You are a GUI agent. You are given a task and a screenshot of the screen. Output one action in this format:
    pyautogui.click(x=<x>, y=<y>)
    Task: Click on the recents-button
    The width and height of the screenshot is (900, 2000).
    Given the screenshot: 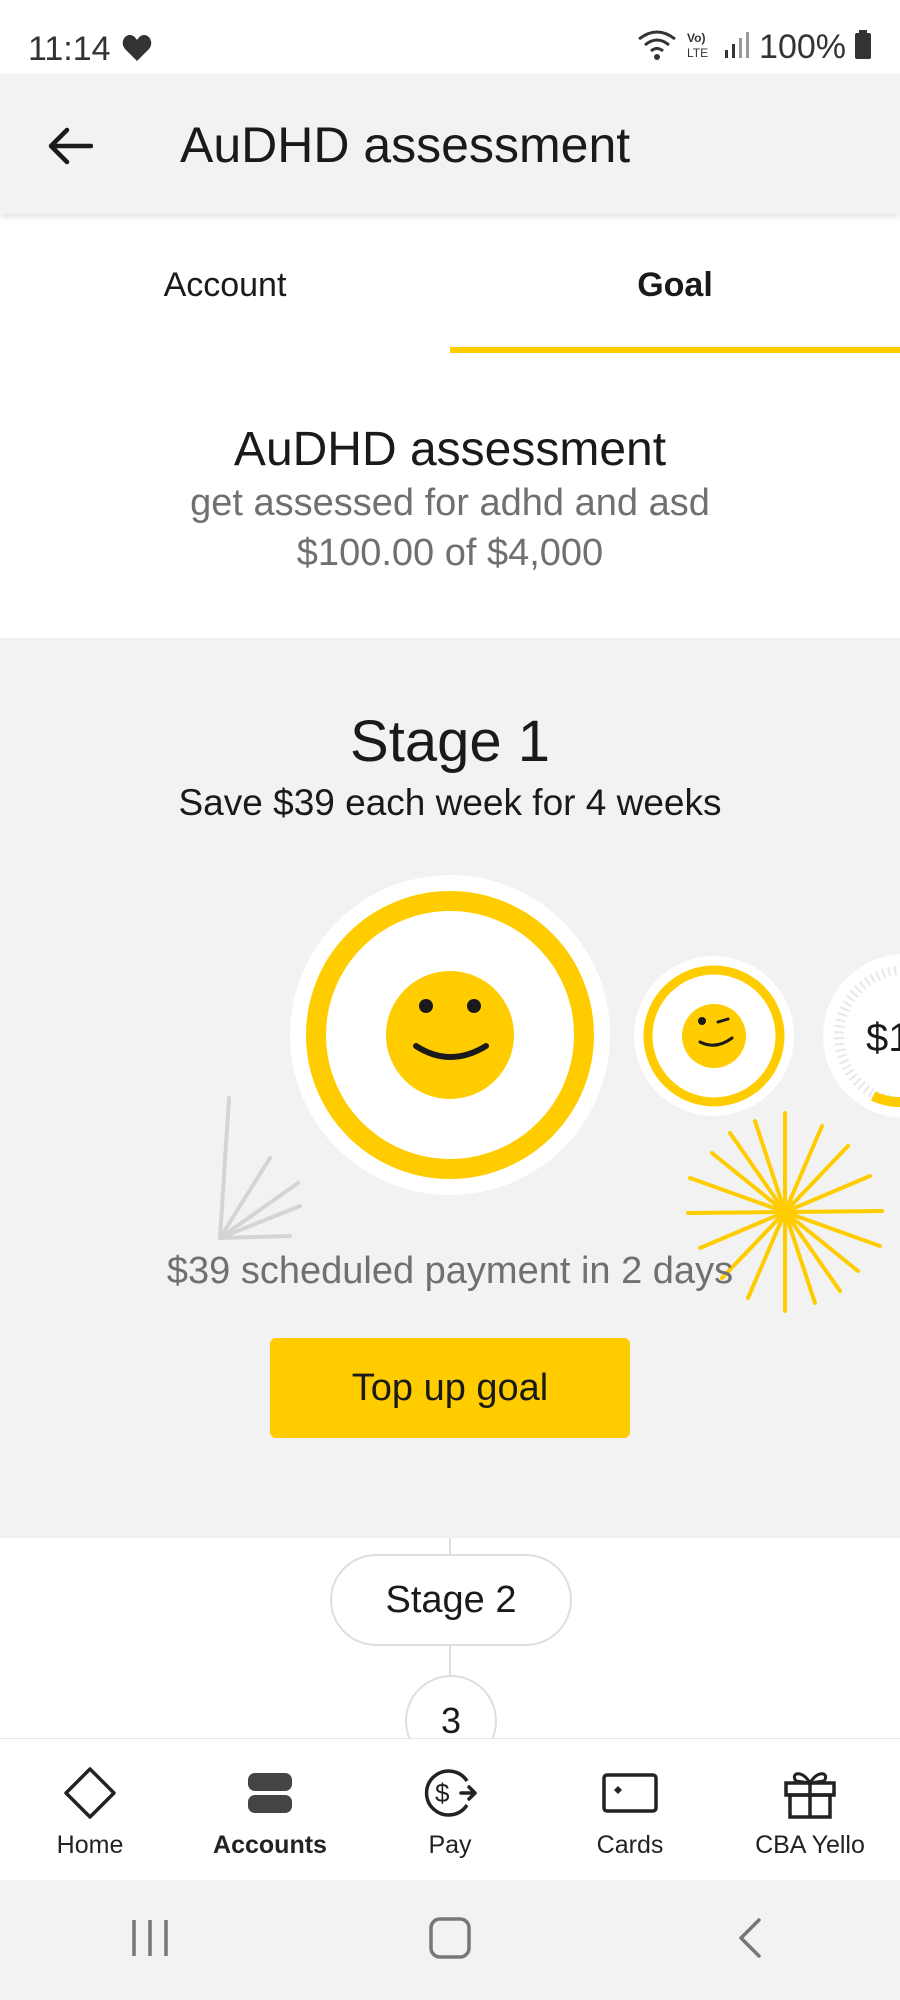 What is the action you would take?
    pyautogui.click(x=150, y=1940)
    